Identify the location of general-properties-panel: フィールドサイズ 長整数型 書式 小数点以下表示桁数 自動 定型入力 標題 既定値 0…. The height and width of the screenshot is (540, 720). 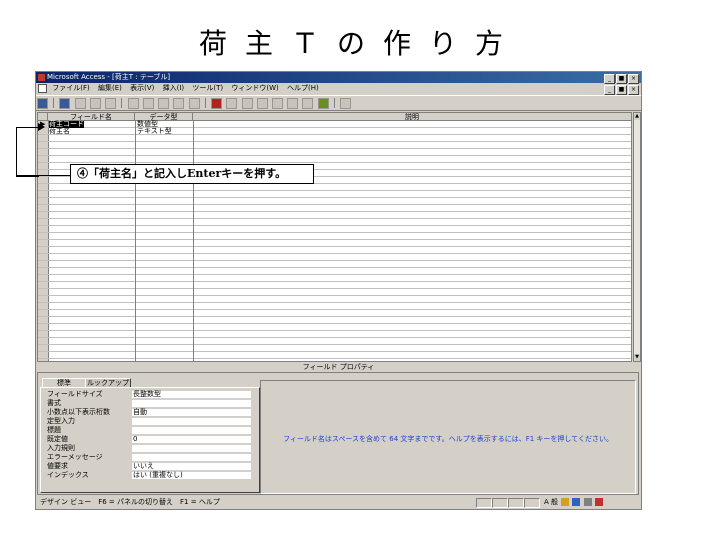
(150, 440).